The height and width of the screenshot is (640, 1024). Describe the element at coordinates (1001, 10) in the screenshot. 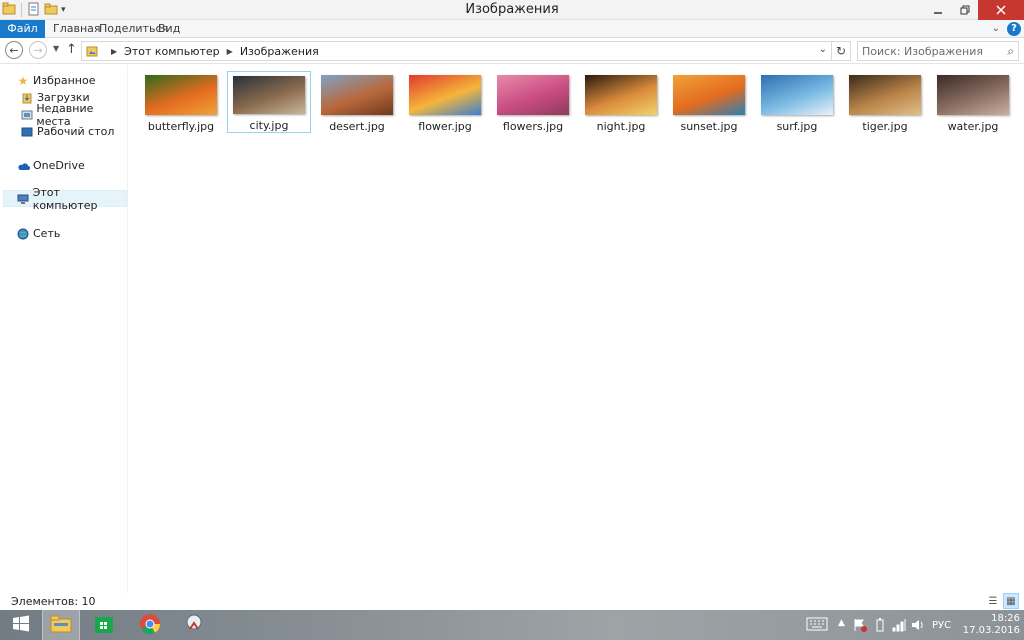

I see `close-button` at that location.